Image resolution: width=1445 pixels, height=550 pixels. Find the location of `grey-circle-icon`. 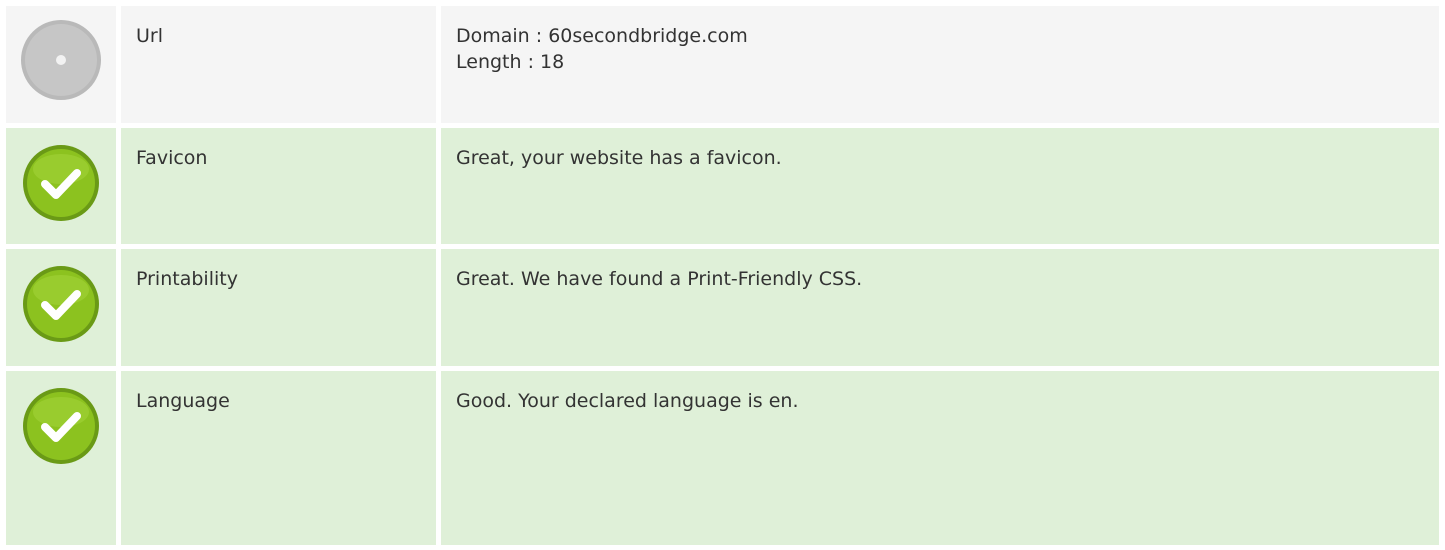

grey-circle-icon is located at coordinates (61, 60).